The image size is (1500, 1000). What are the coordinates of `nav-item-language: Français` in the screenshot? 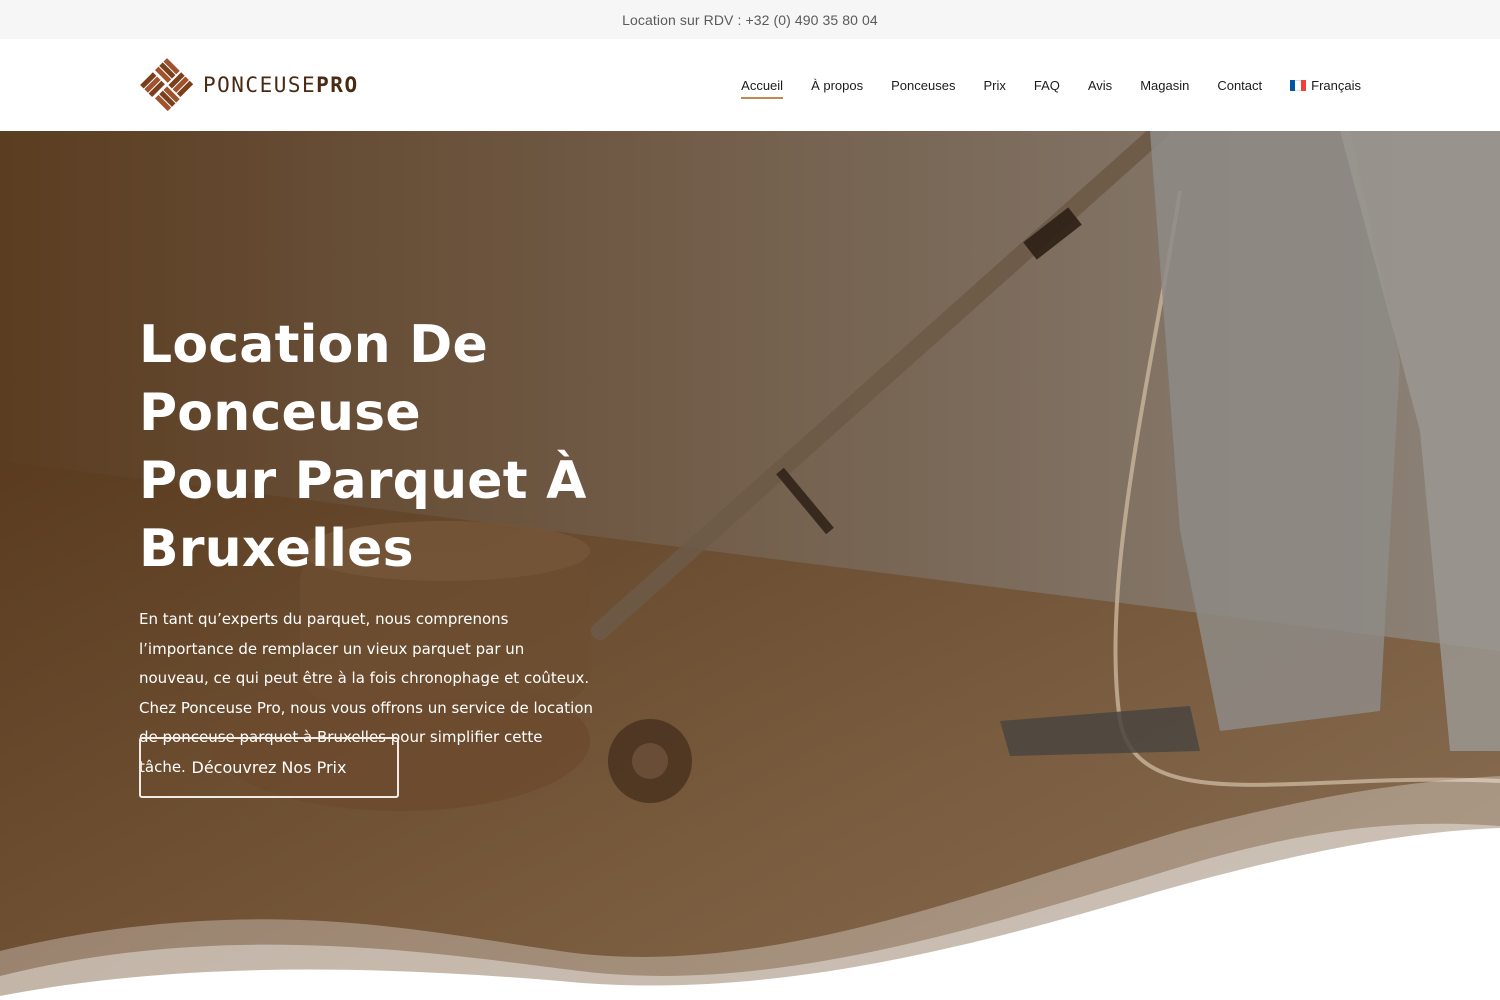 It's located at (1325, 85).